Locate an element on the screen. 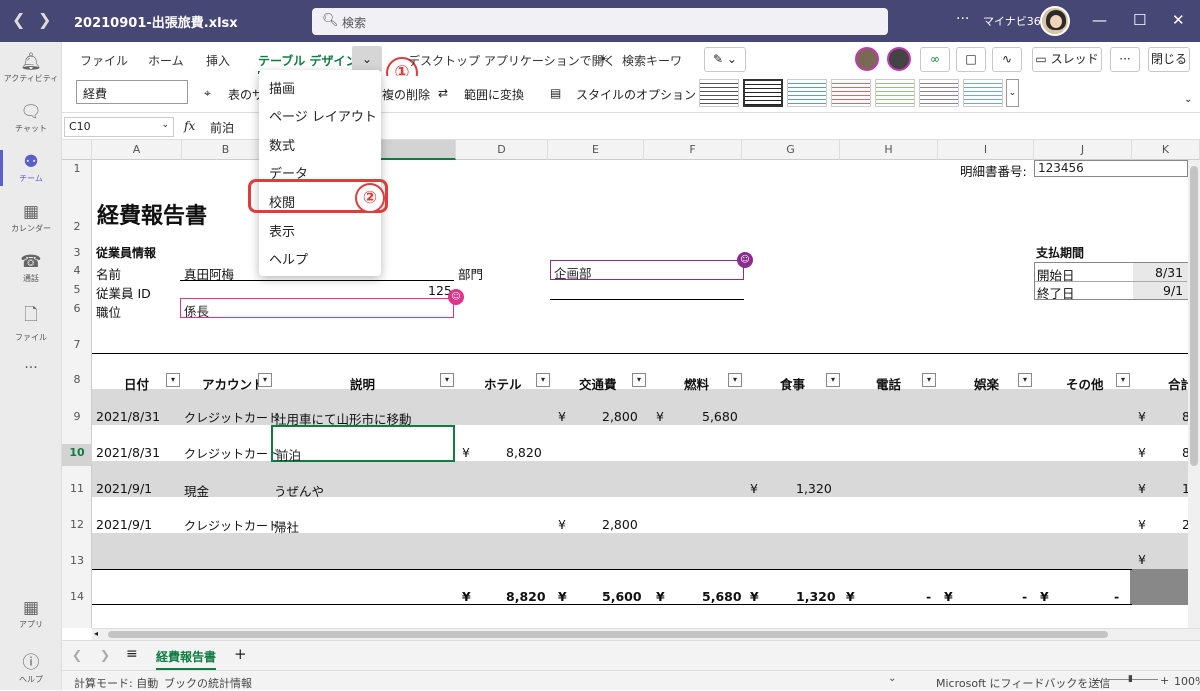 The height and width of the screenshot is (691, 1200). vertical-scroll-thumb is located at coordinates (1194, 316).